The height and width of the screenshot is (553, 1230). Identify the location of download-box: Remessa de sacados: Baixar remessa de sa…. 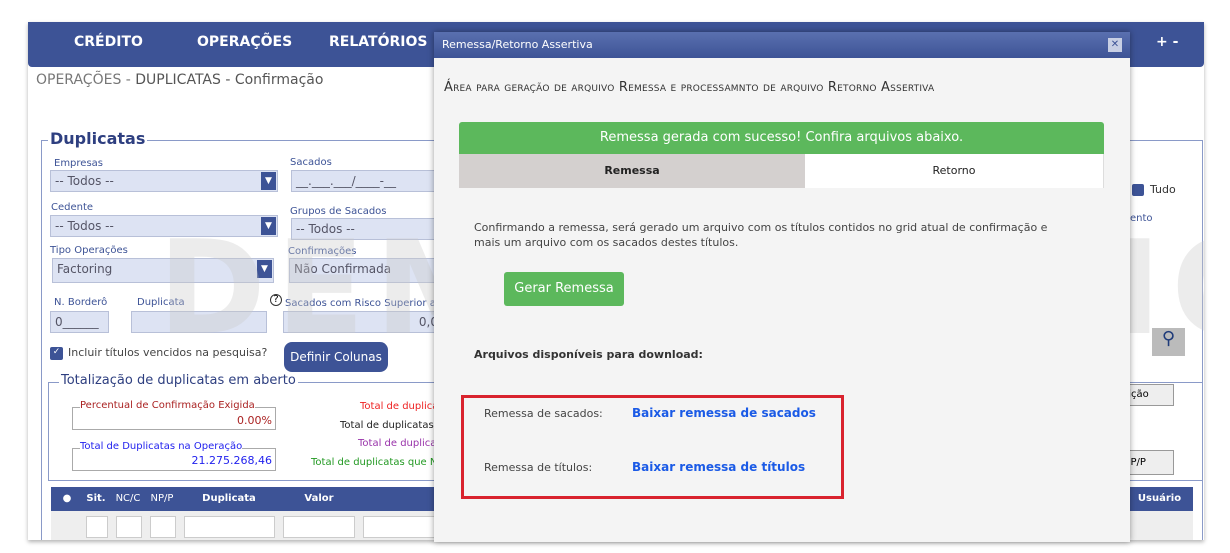
(652, 447).